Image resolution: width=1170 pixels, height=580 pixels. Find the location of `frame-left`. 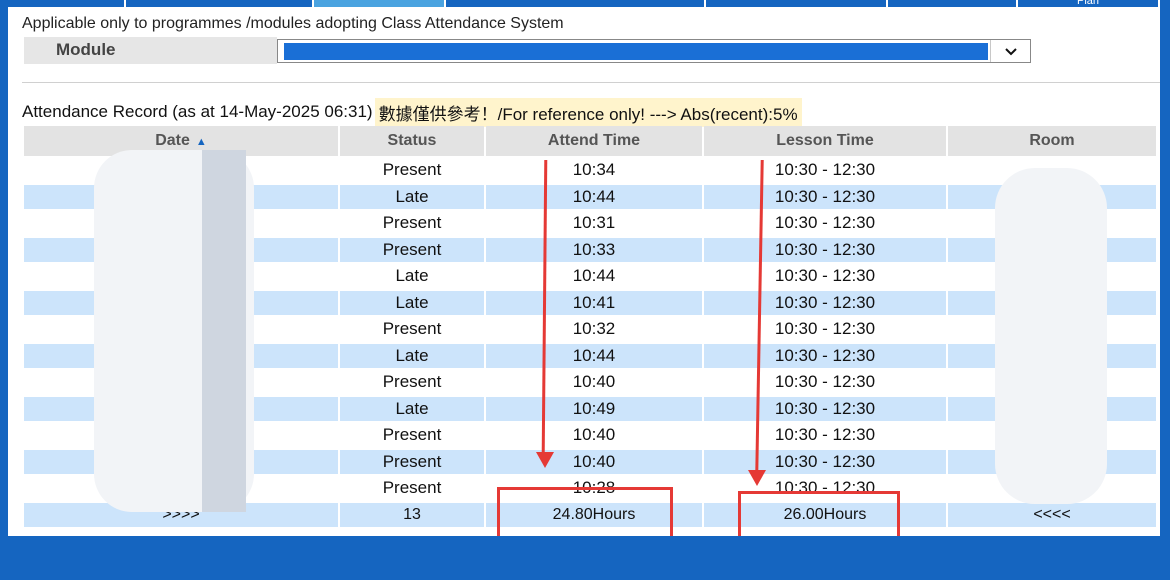

frame-left is located at coordinates (4, 290).